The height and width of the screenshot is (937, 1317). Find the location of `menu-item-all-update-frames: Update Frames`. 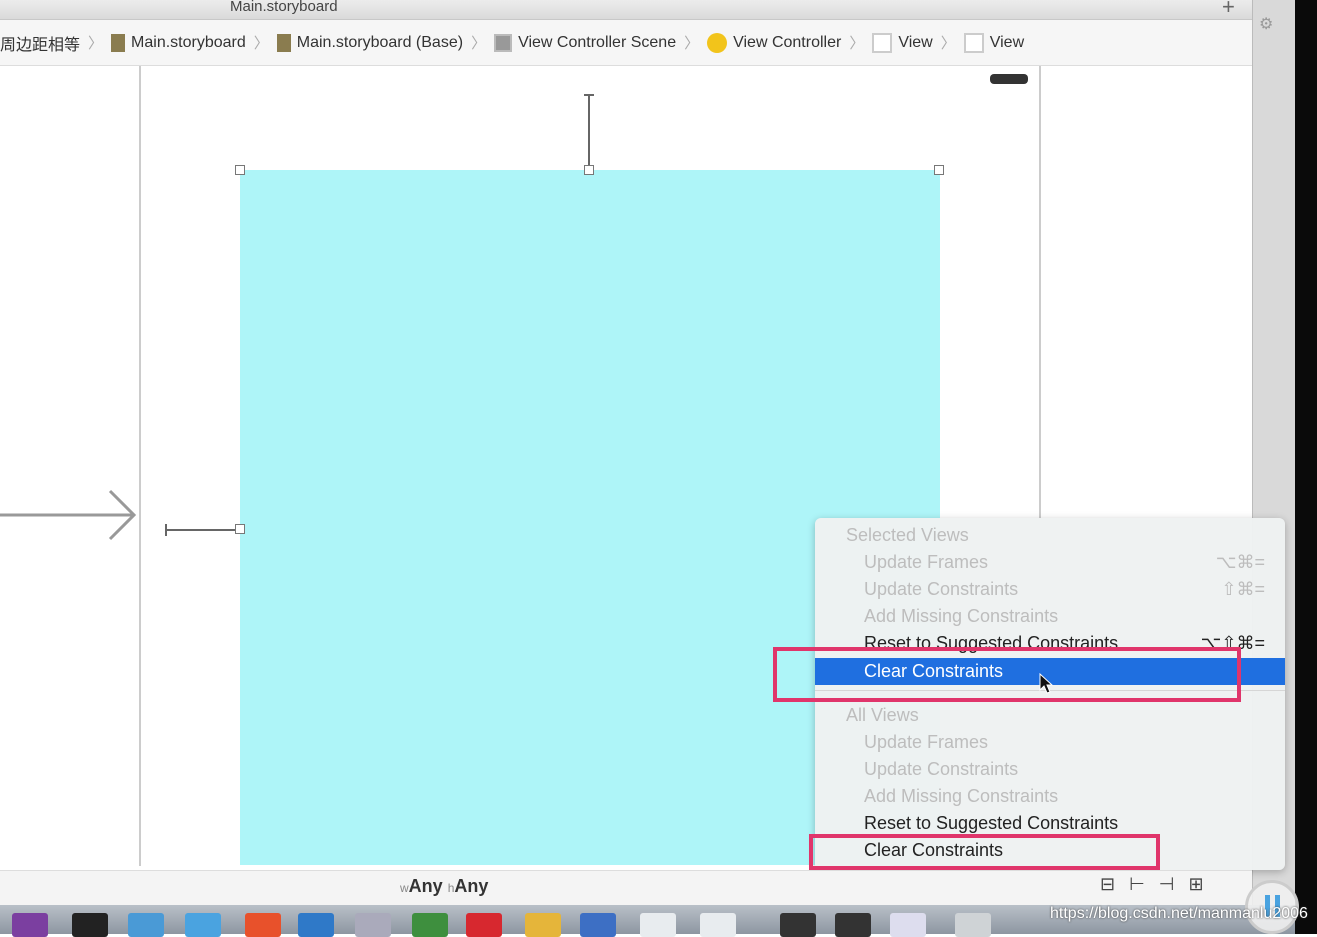

menu-item-all-update-frames: Update Frames is located at coordinates (1050, 742).